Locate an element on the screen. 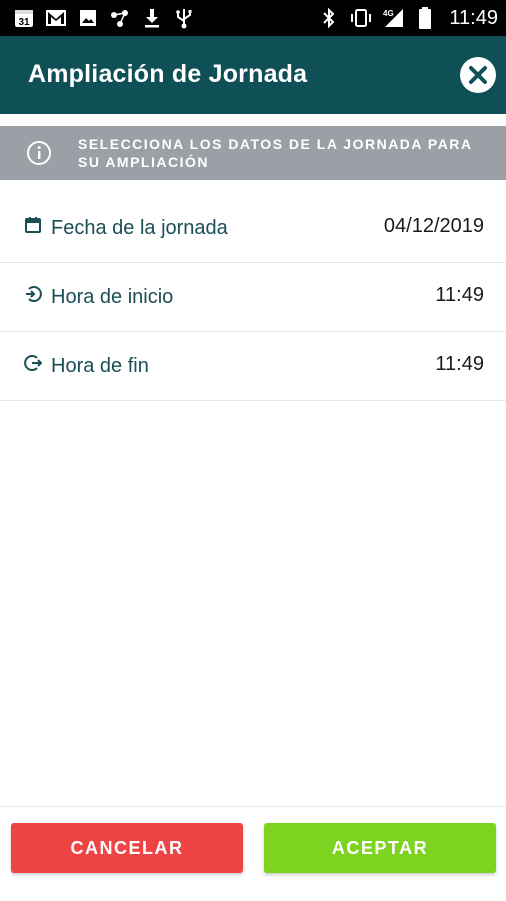 The image size is (506, 901). status-time: 11:49 is located at coordinates (473, 17).